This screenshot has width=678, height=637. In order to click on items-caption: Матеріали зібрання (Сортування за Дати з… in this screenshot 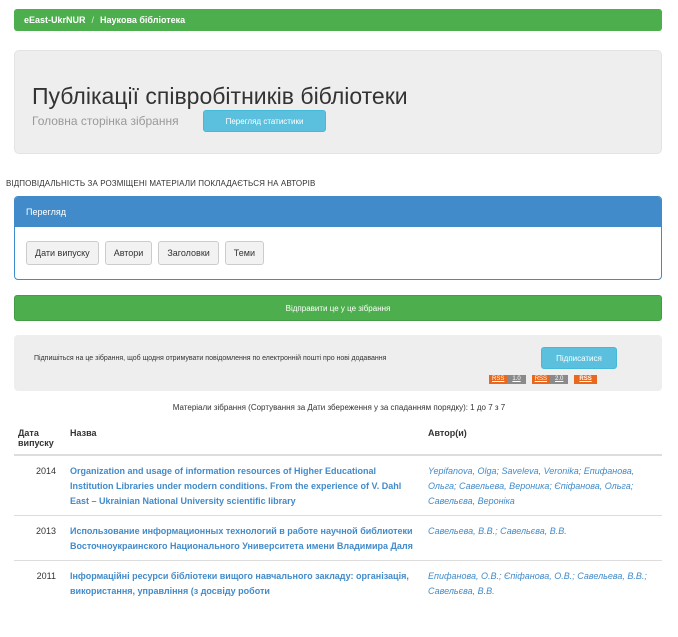, I will do `click(339, 407)`.